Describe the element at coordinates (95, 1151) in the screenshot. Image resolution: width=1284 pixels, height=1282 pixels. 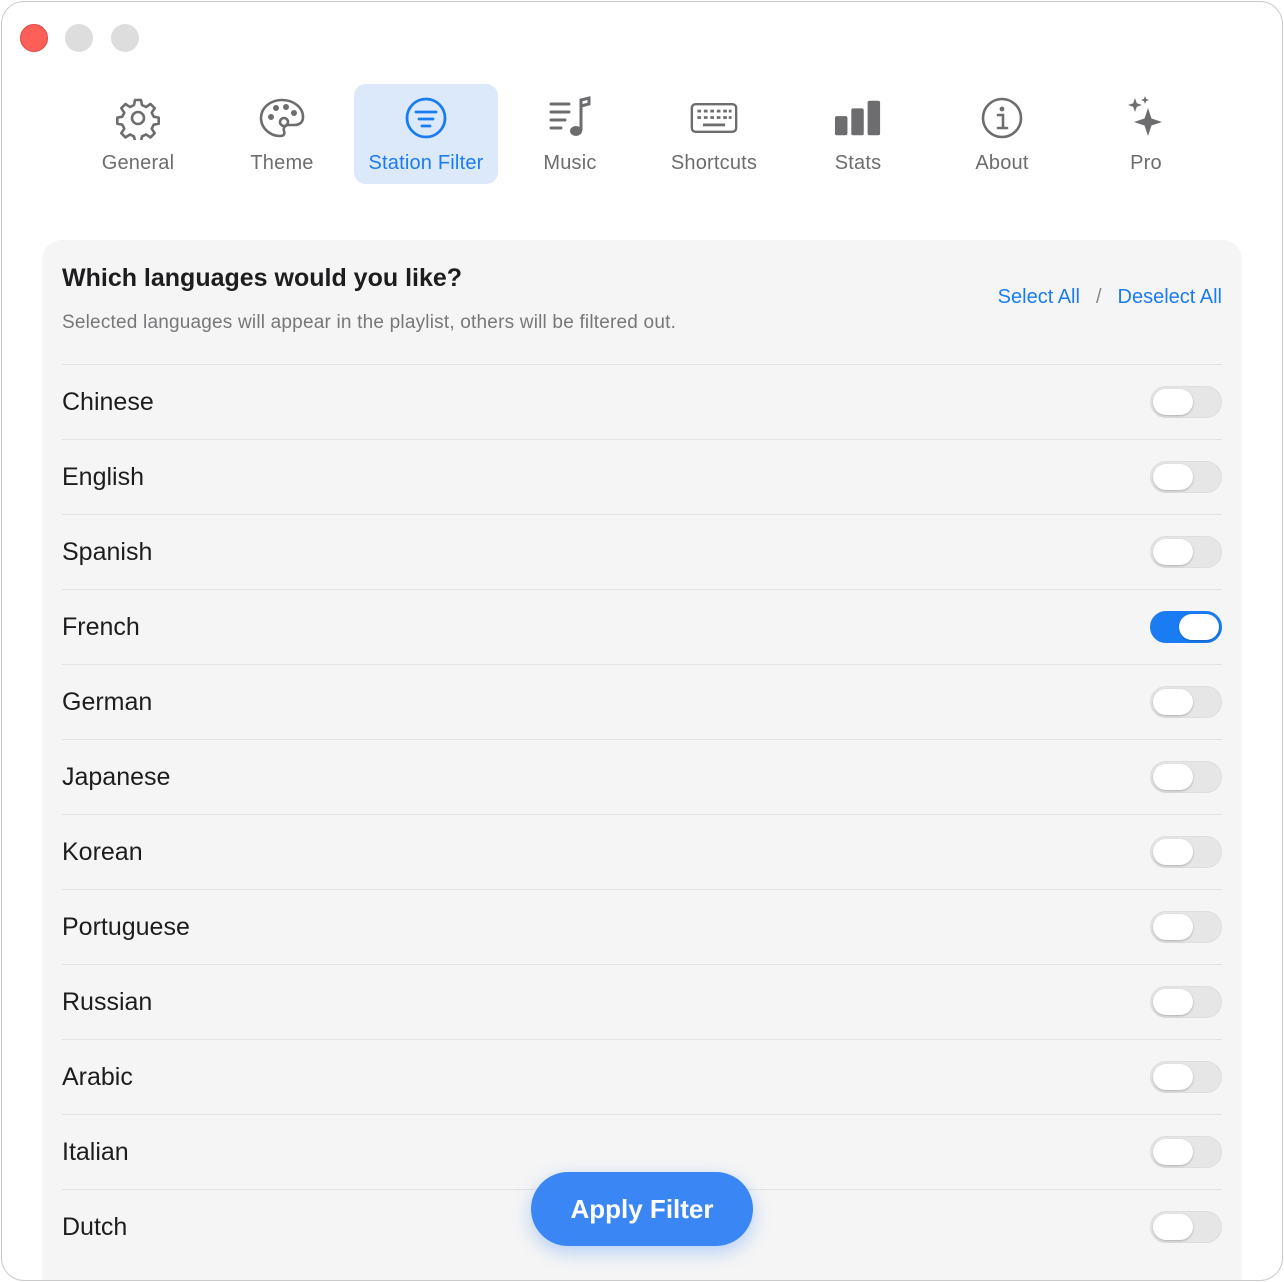
I see `language-name: Italian` at that location.